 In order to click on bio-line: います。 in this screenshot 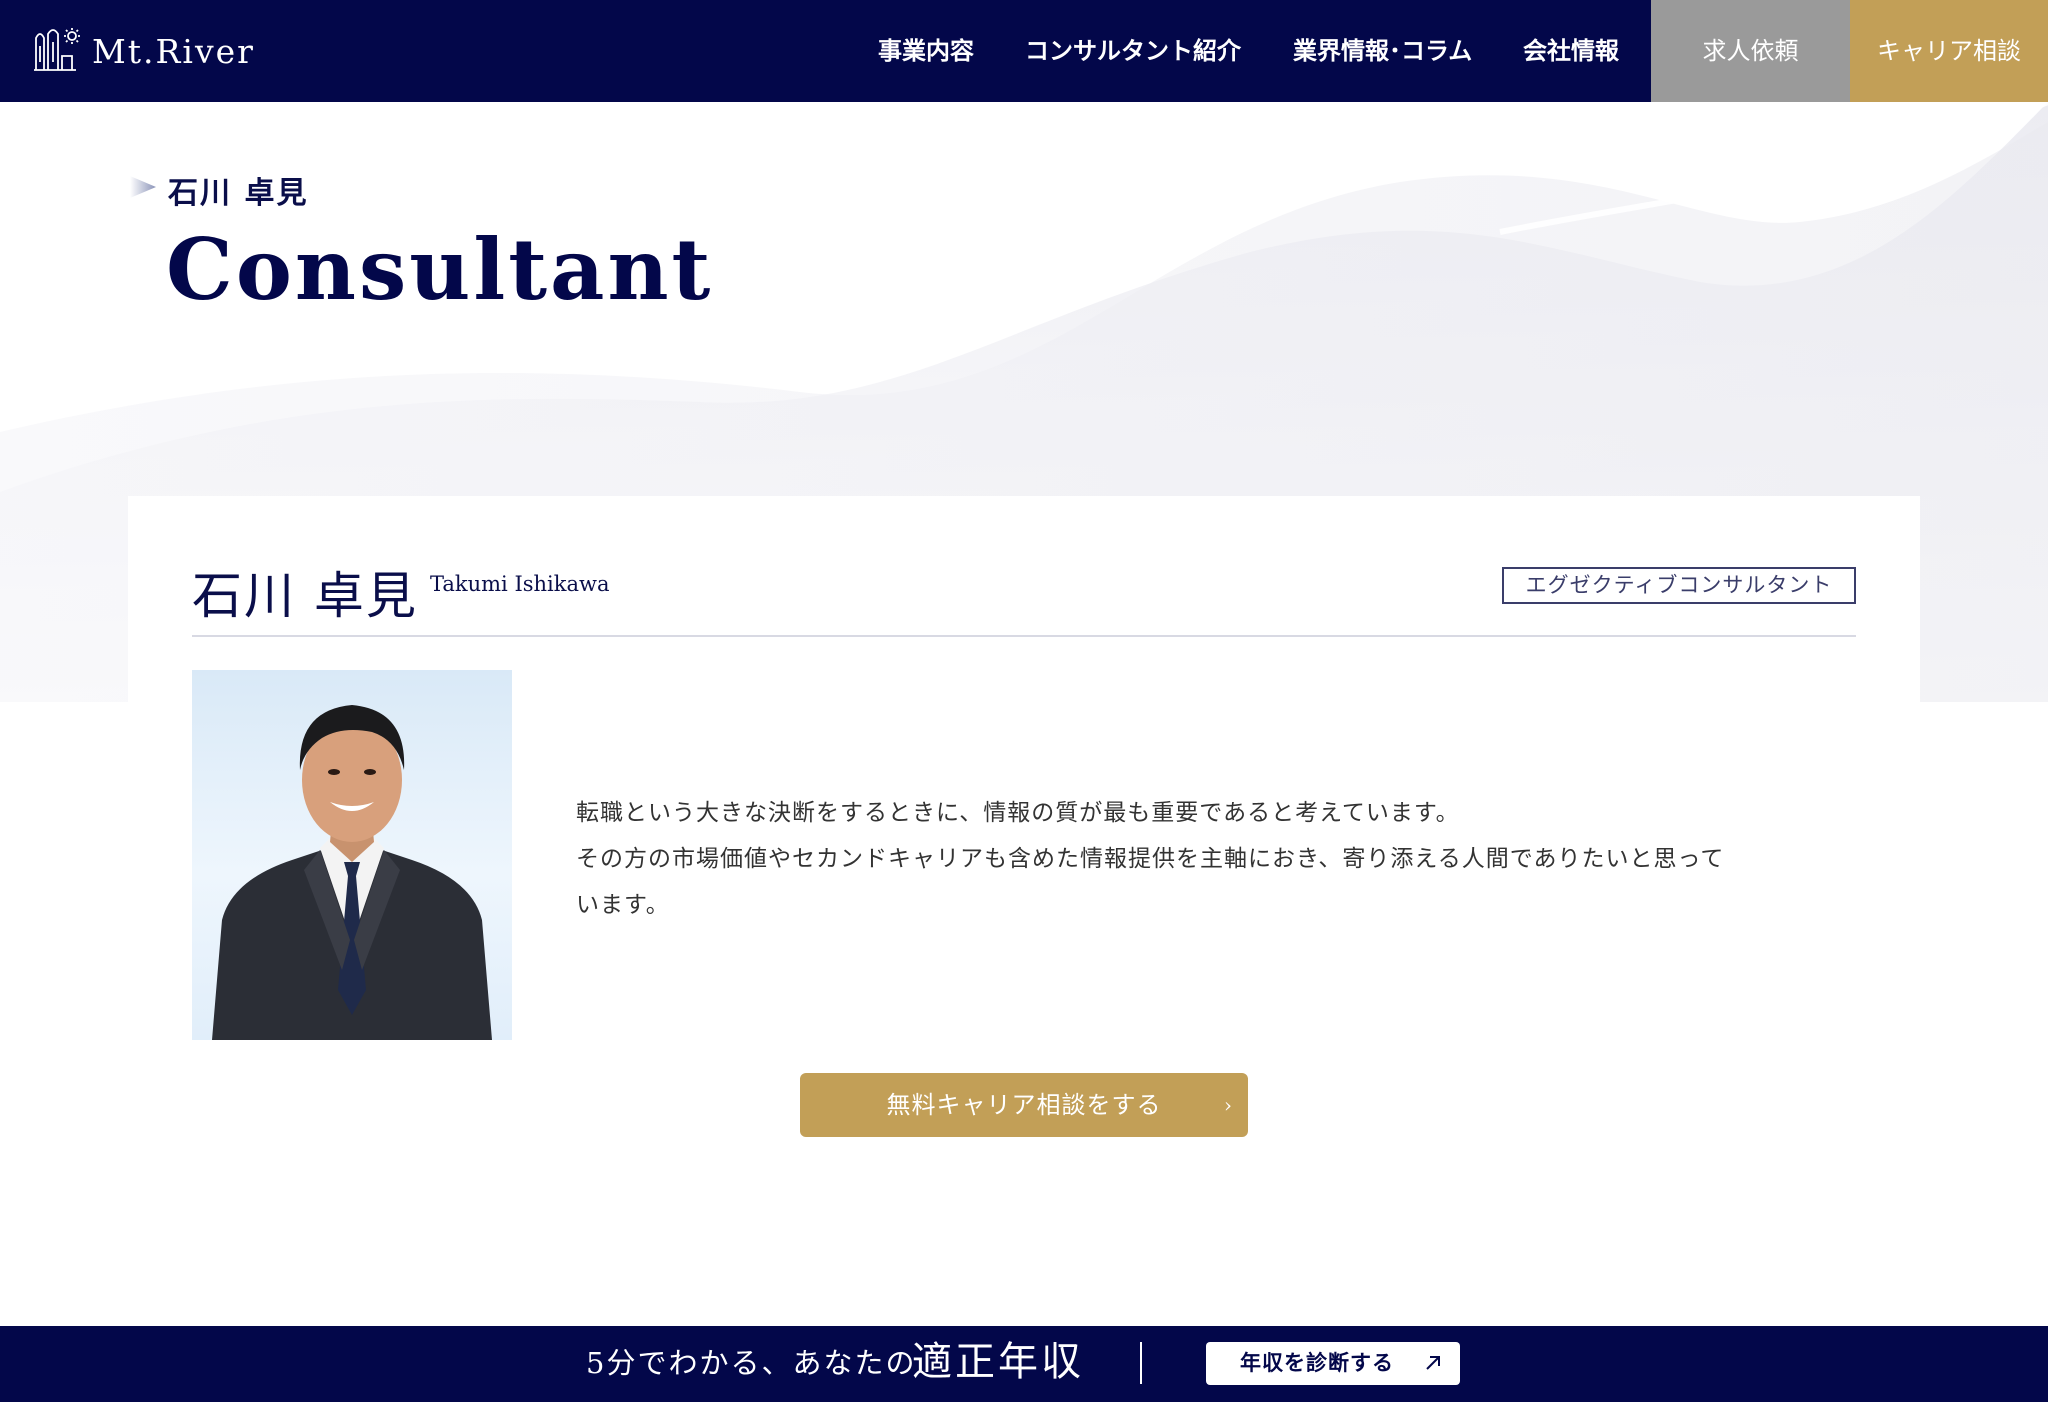, I will do `click(623, 905)`.